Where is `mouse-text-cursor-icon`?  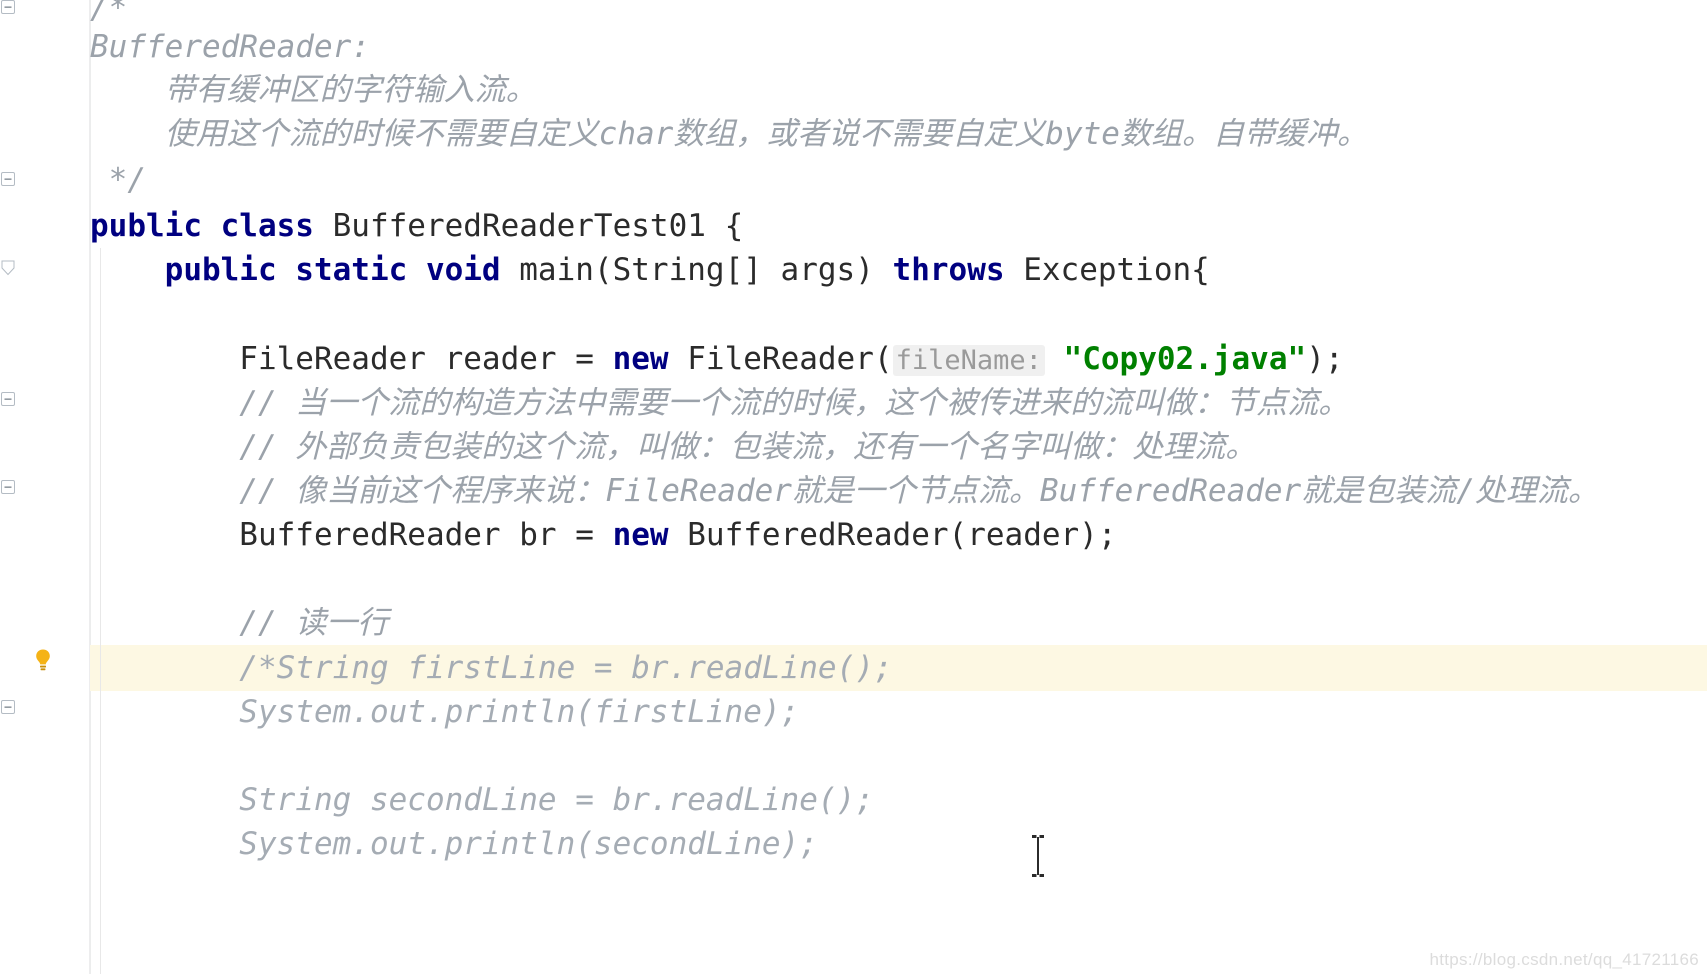 mouse-text-cursor-icon is located at coordinates (1038, 856).